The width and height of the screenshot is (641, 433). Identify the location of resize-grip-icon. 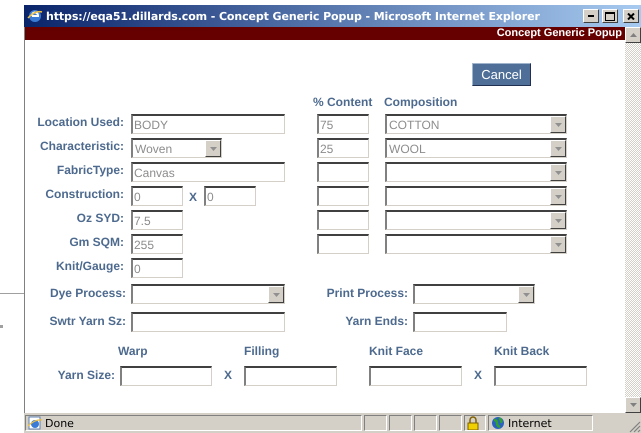
(635, 427).